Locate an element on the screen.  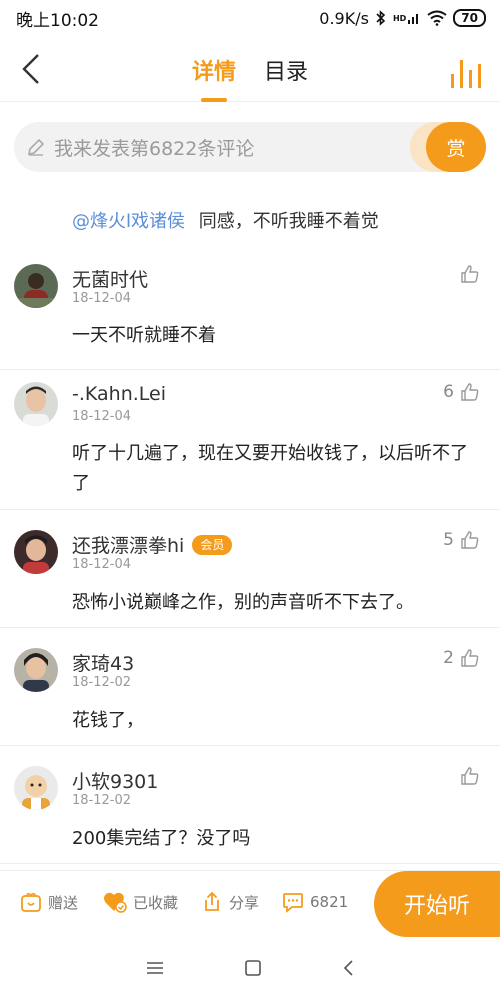
share-button: 分享 is located at coordinates (230, 902).